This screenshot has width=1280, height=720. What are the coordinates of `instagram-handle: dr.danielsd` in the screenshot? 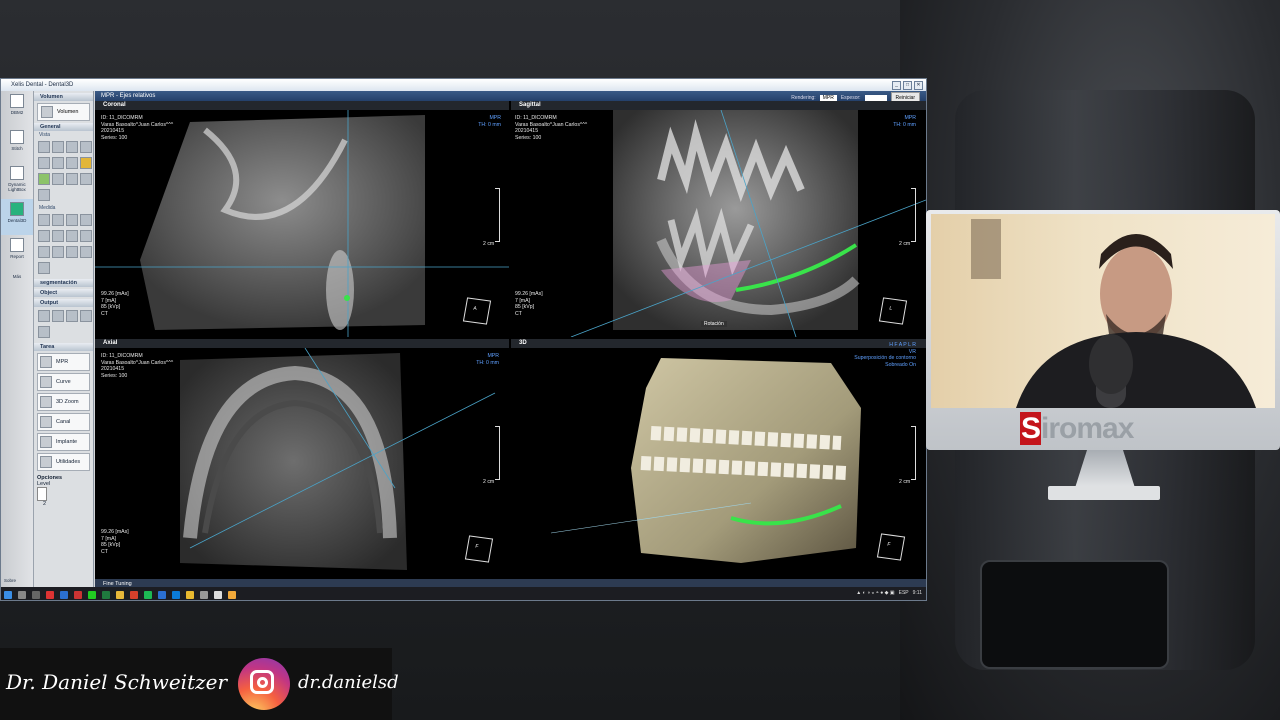 It's located at (348, 682).